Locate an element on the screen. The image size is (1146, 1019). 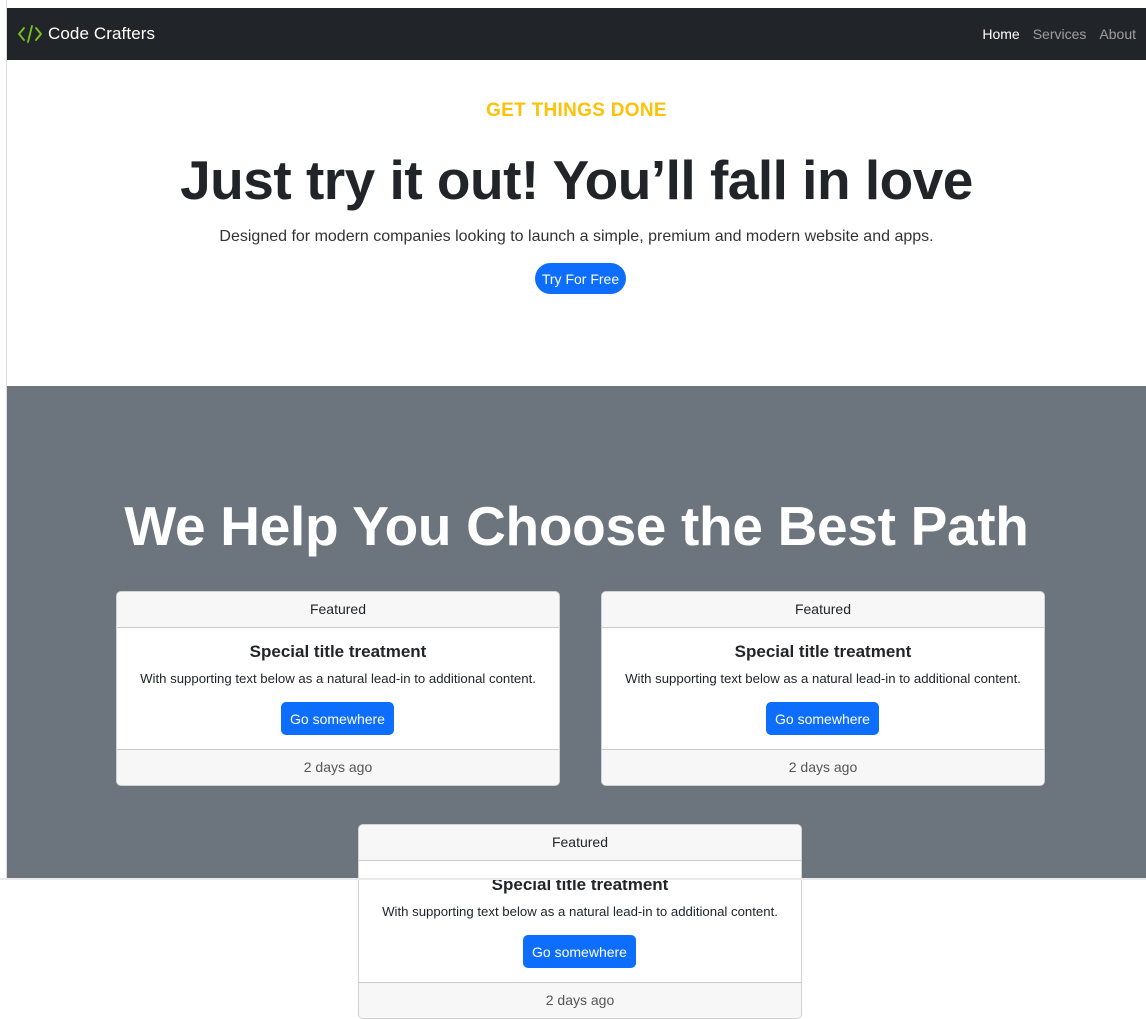
nav-link-home: Home is located at coordinates (1000, 34).